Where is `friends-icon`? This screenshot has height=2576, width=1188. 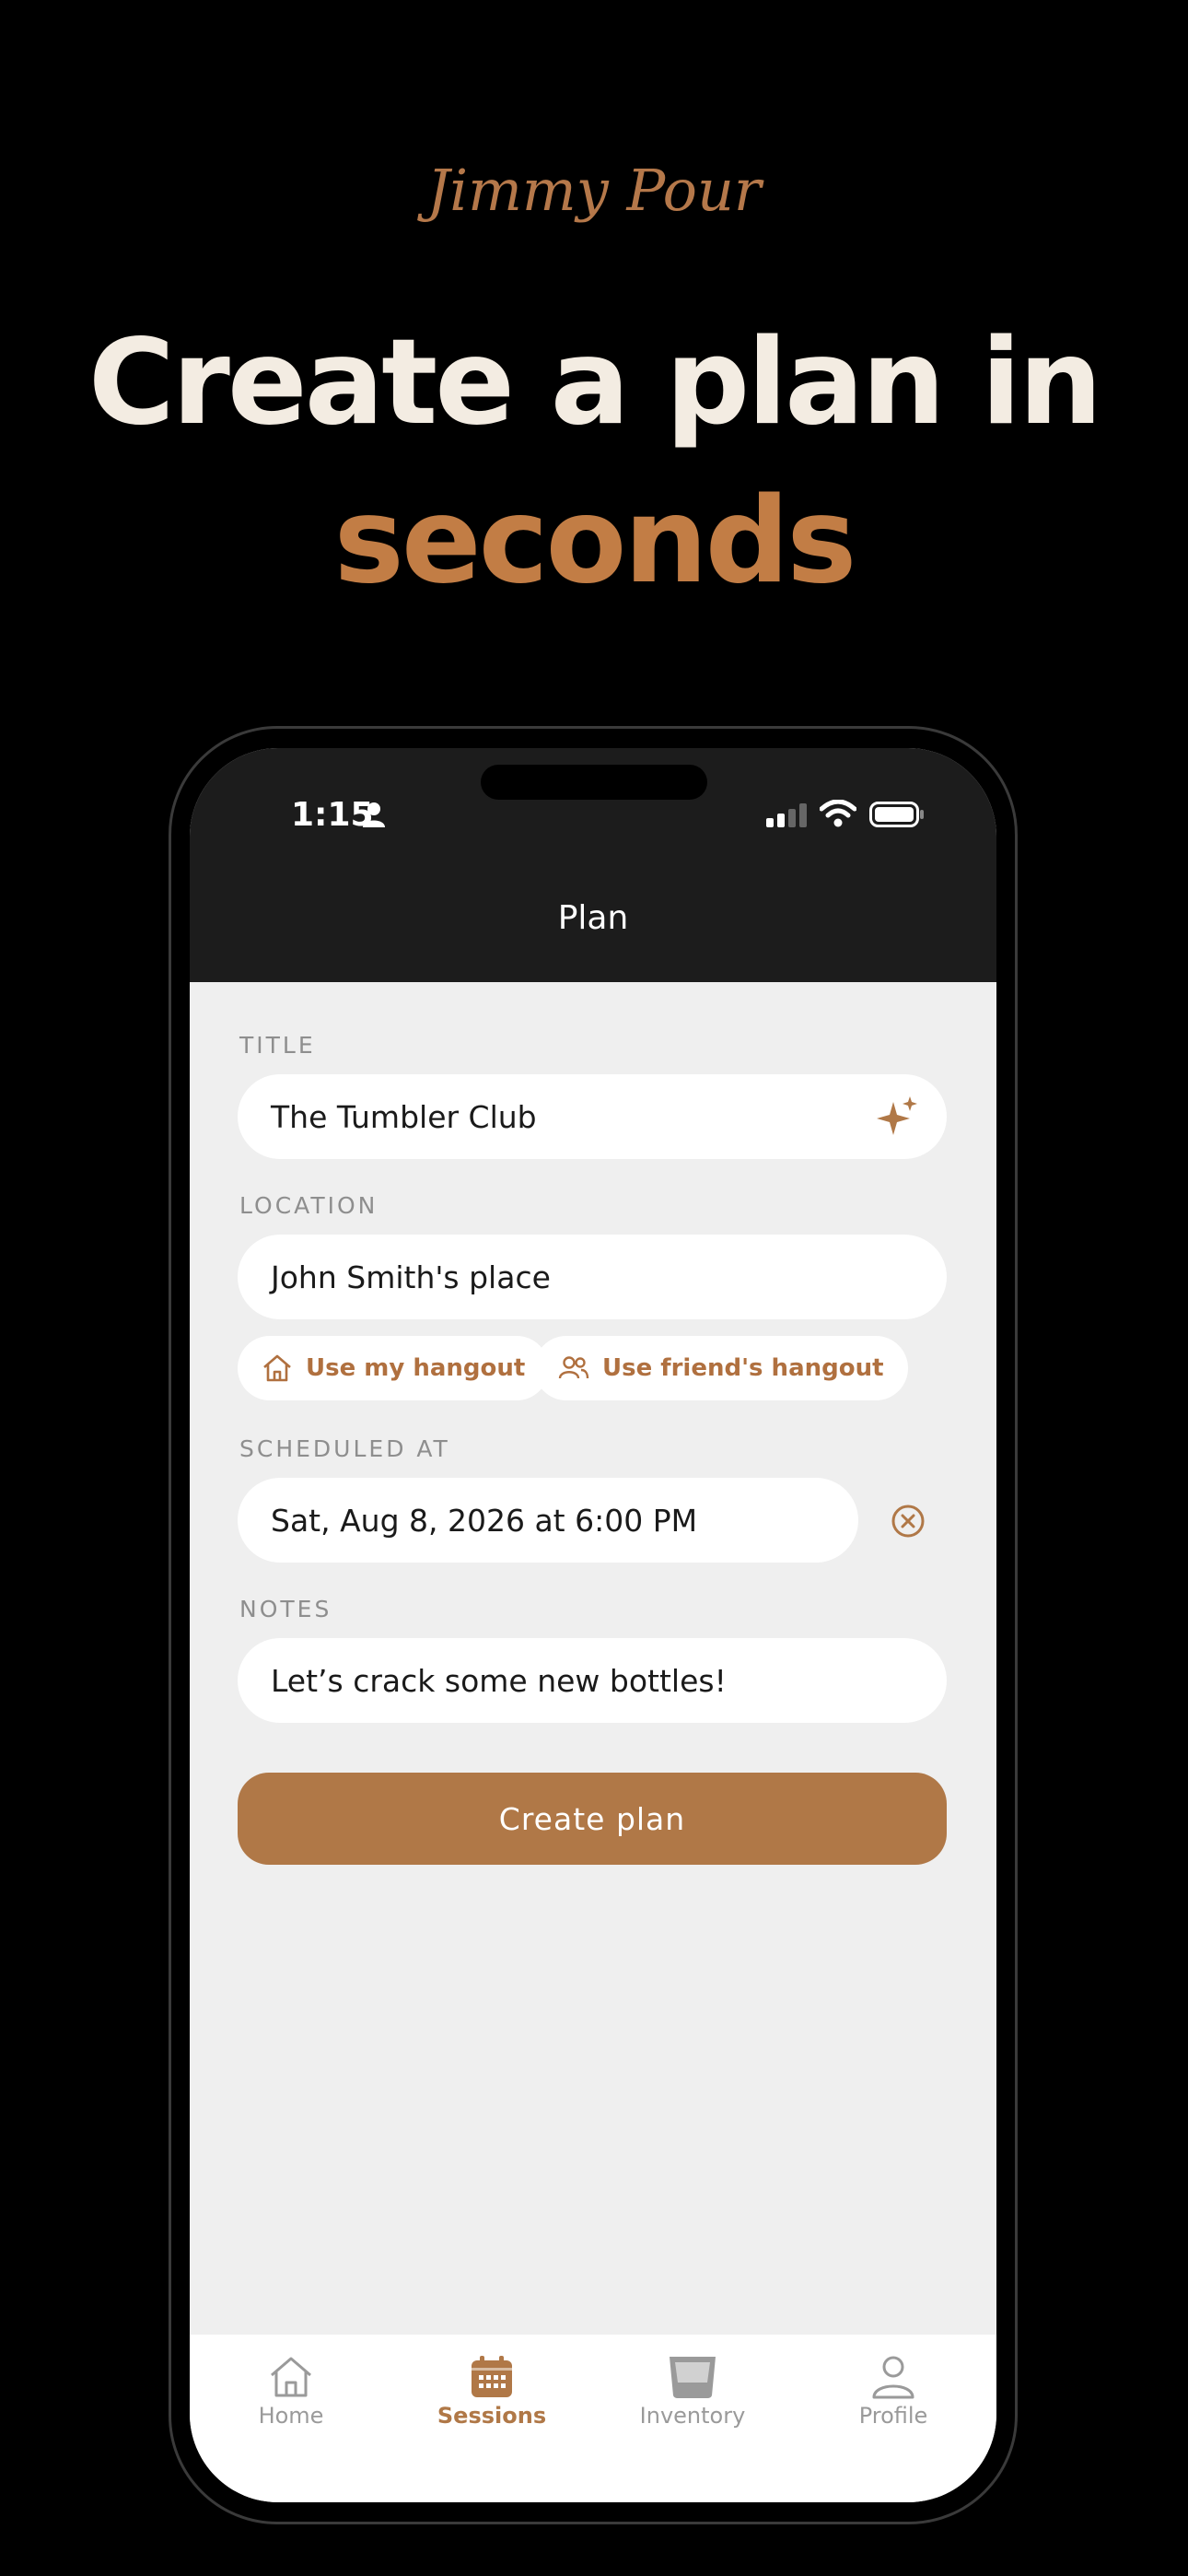 friends-icon is located at coordinates (573, 1367).